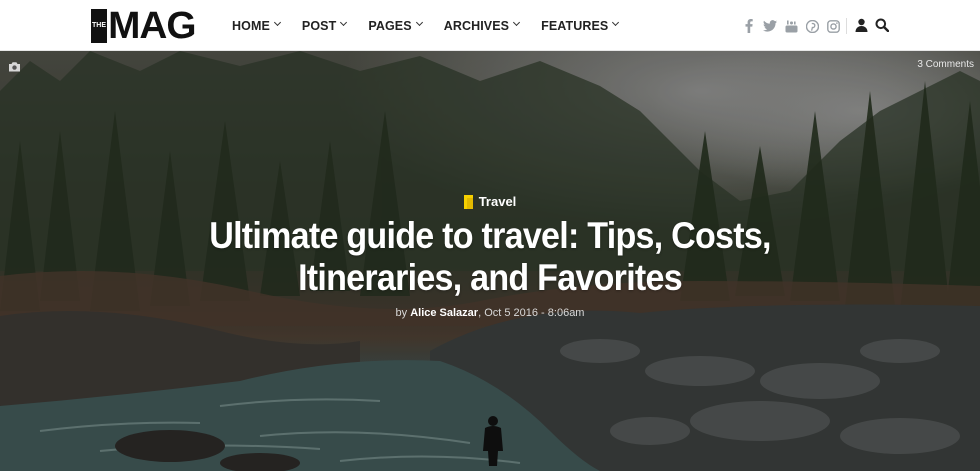 This screenshot has width=980, height=471. I want to click on camera-icon, so click(14, 65).